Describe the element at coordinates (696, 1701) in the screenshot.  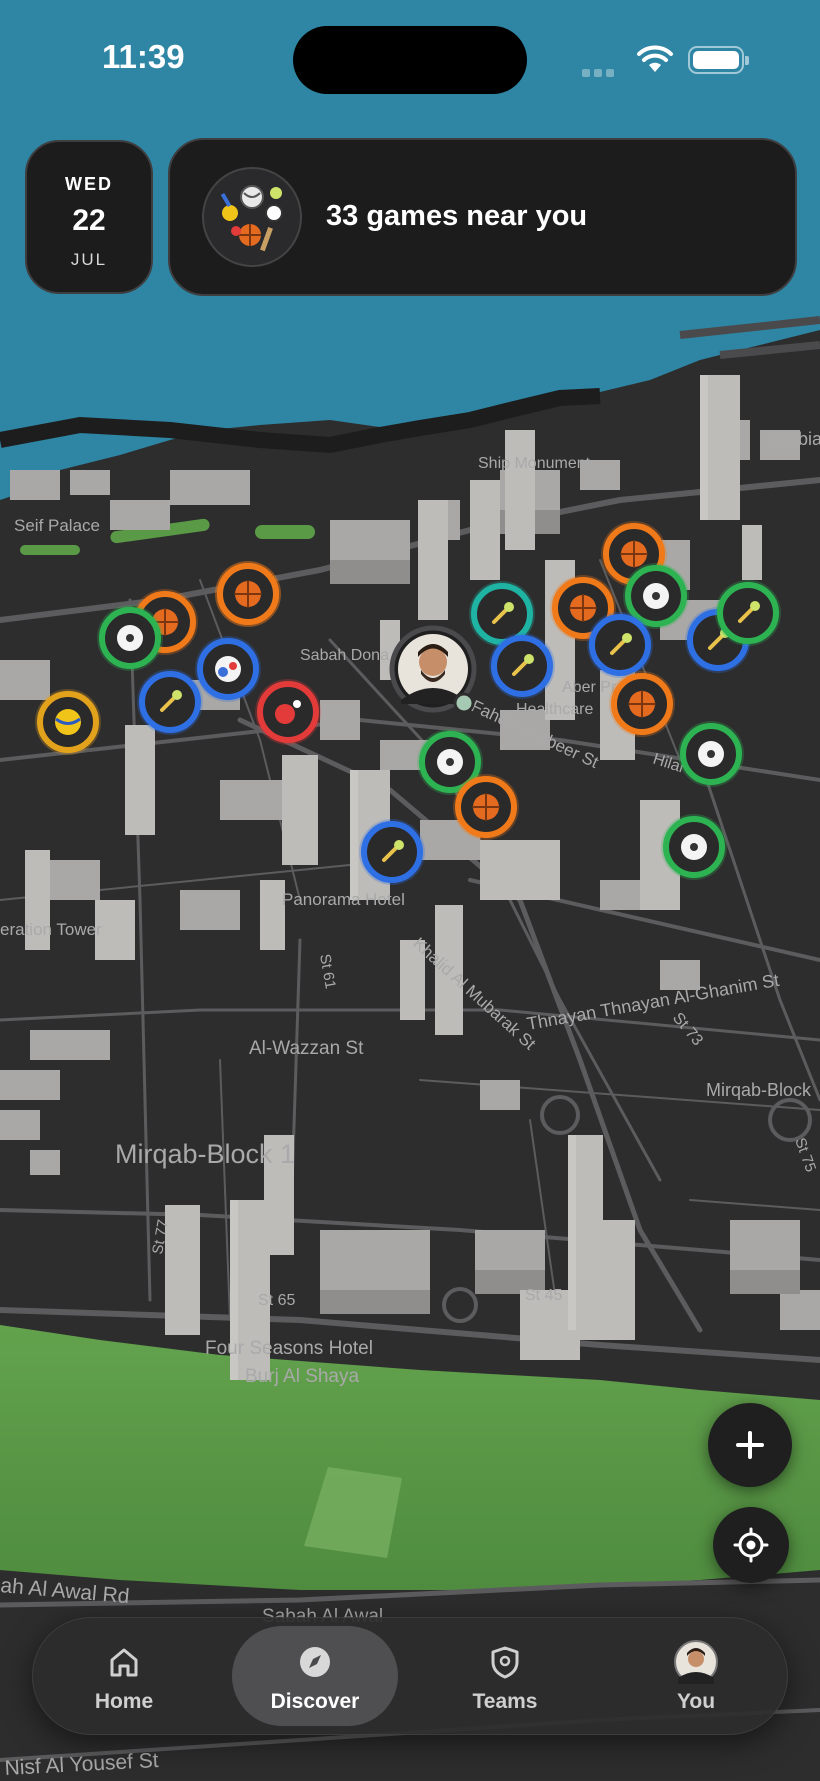
I see `tab-you-label: You` at that location.